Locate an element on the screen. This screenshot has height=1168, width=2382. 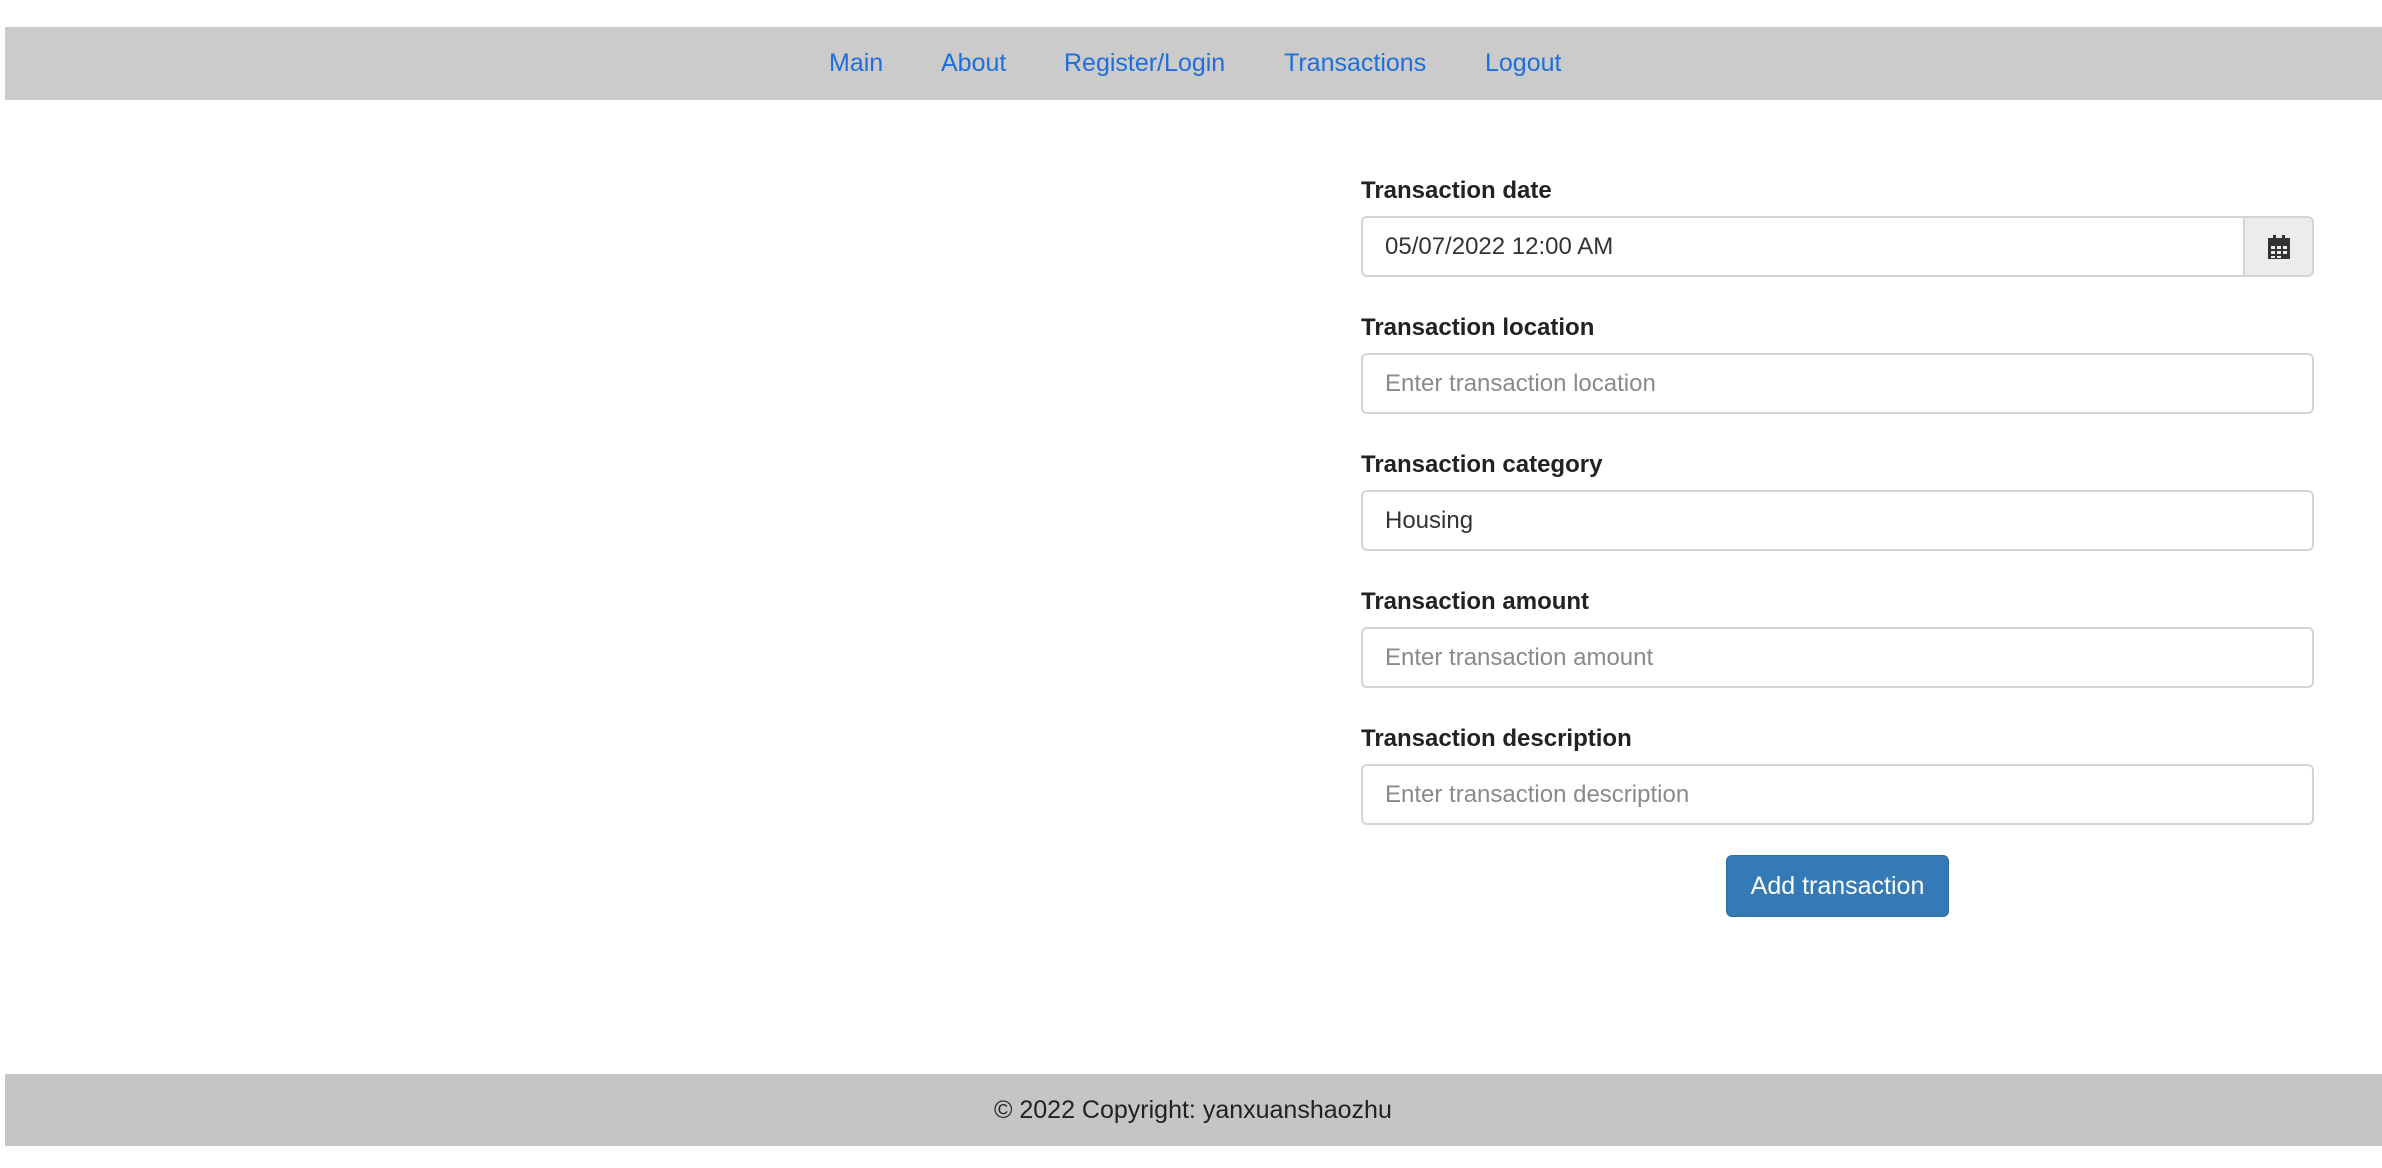
nav-link-transactions: Transactions is located at coordinates (1355, 63).